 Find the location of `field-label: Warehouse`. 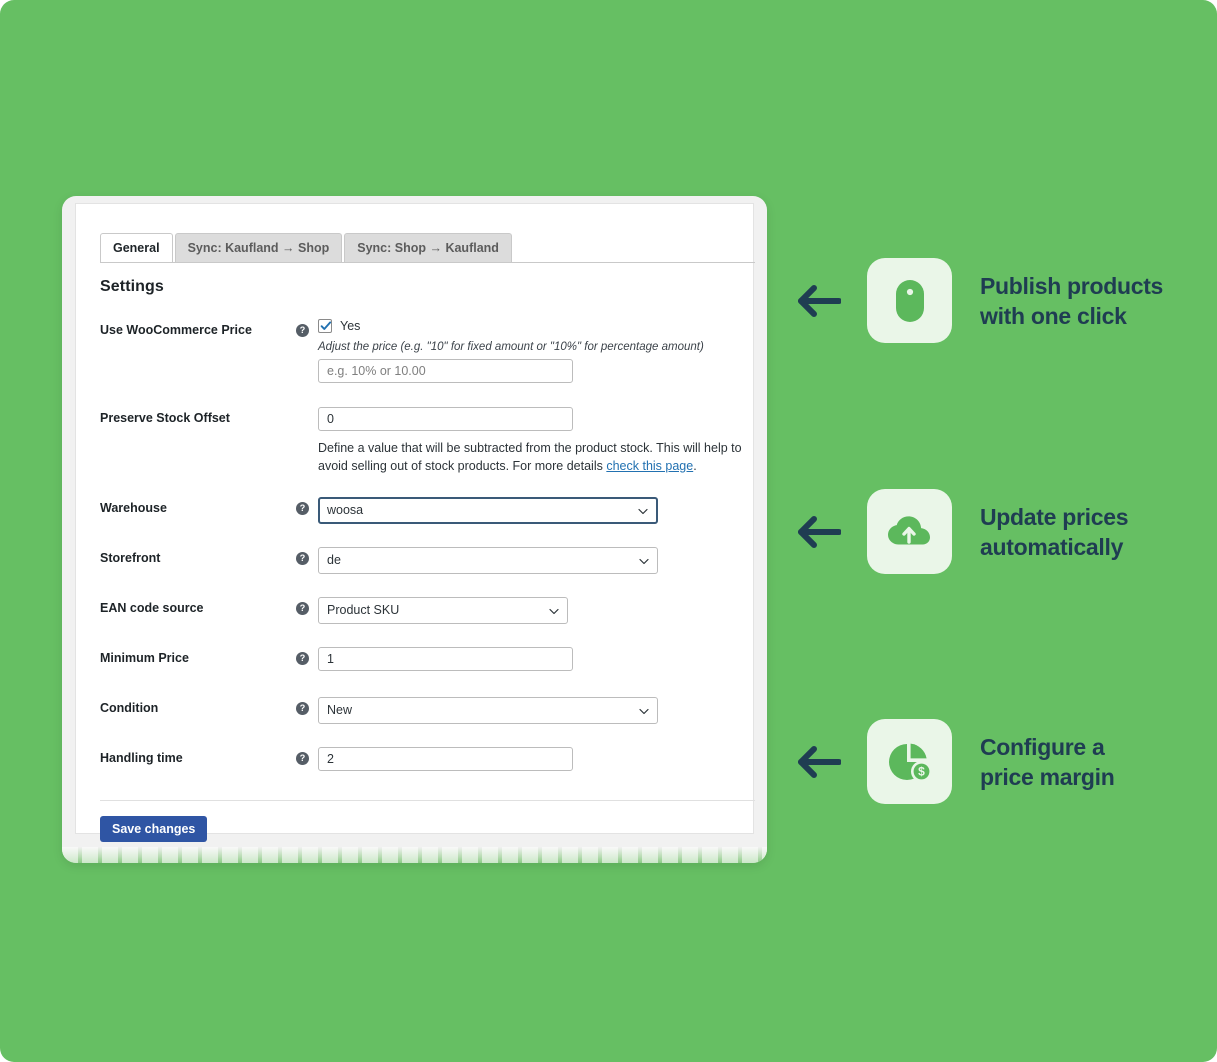

field-label: Warehouse is located at coordinates (133, 508).